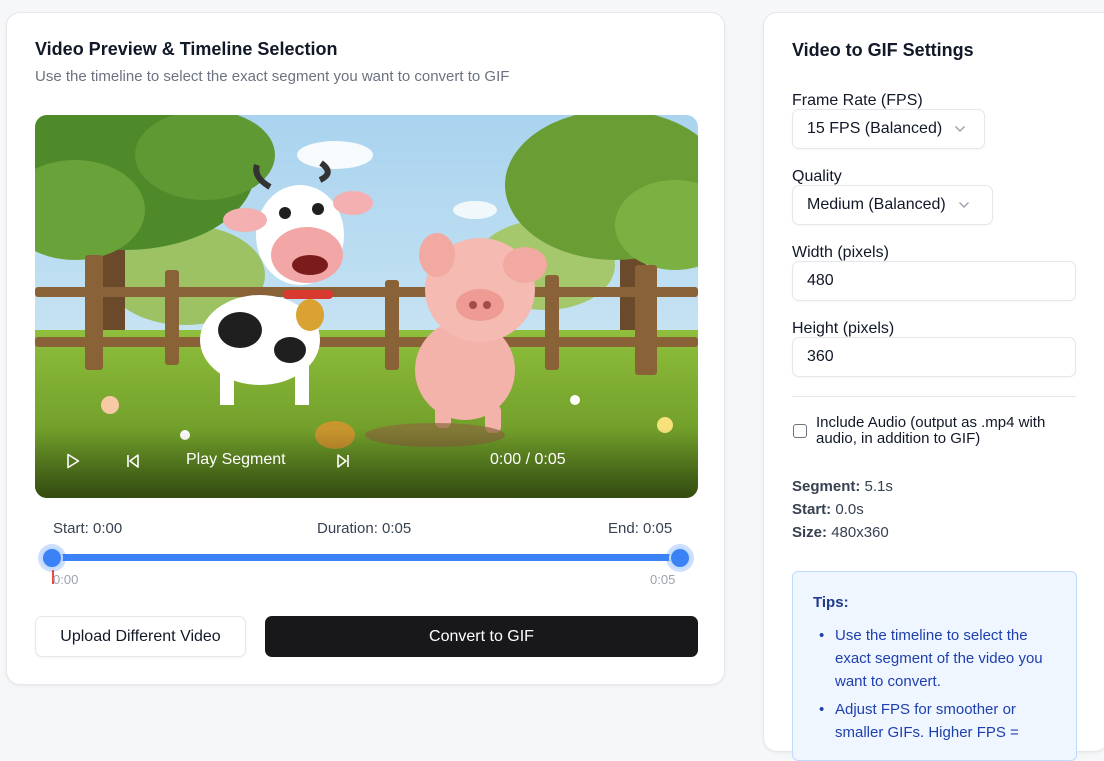  What do you see at coordinates (364, 528) in the screenshot?
I see `timeline-duration-label: Duration: 0:05` at bounding box center [364, 528].